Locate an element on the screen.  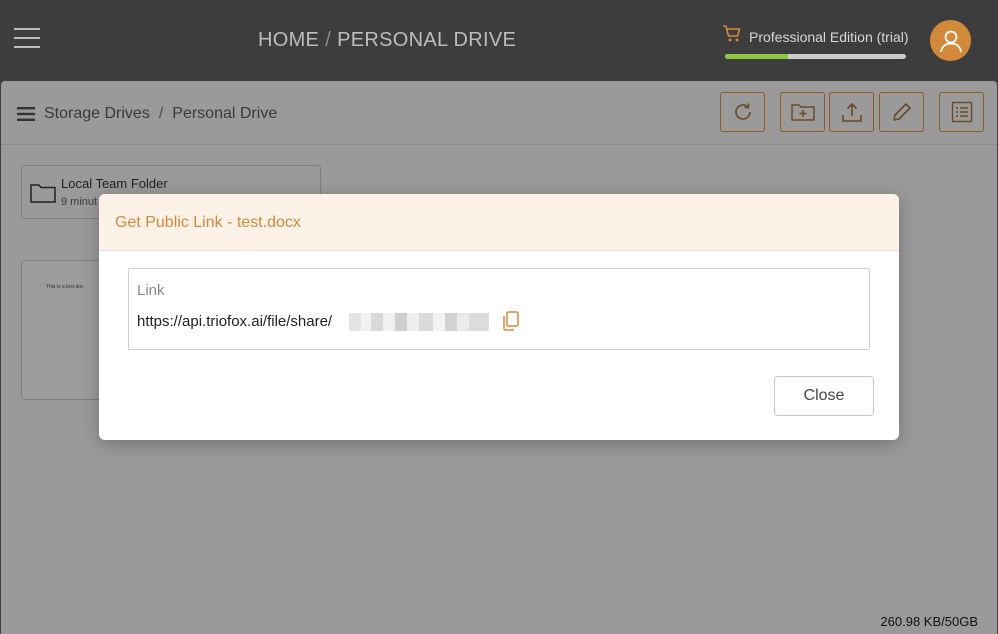
upload-button is located at coordinates (851, 112).